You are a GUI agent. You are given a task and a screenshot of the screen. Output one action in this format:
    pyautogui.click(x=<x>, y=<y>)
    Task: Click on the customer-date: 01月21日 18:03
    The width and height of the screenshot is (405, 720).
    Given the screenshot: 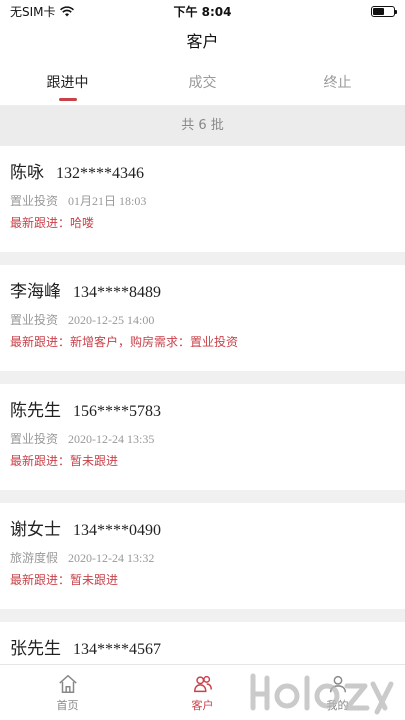 What is the action you would take?
    pyautogui.click(x=107, y=201)
    